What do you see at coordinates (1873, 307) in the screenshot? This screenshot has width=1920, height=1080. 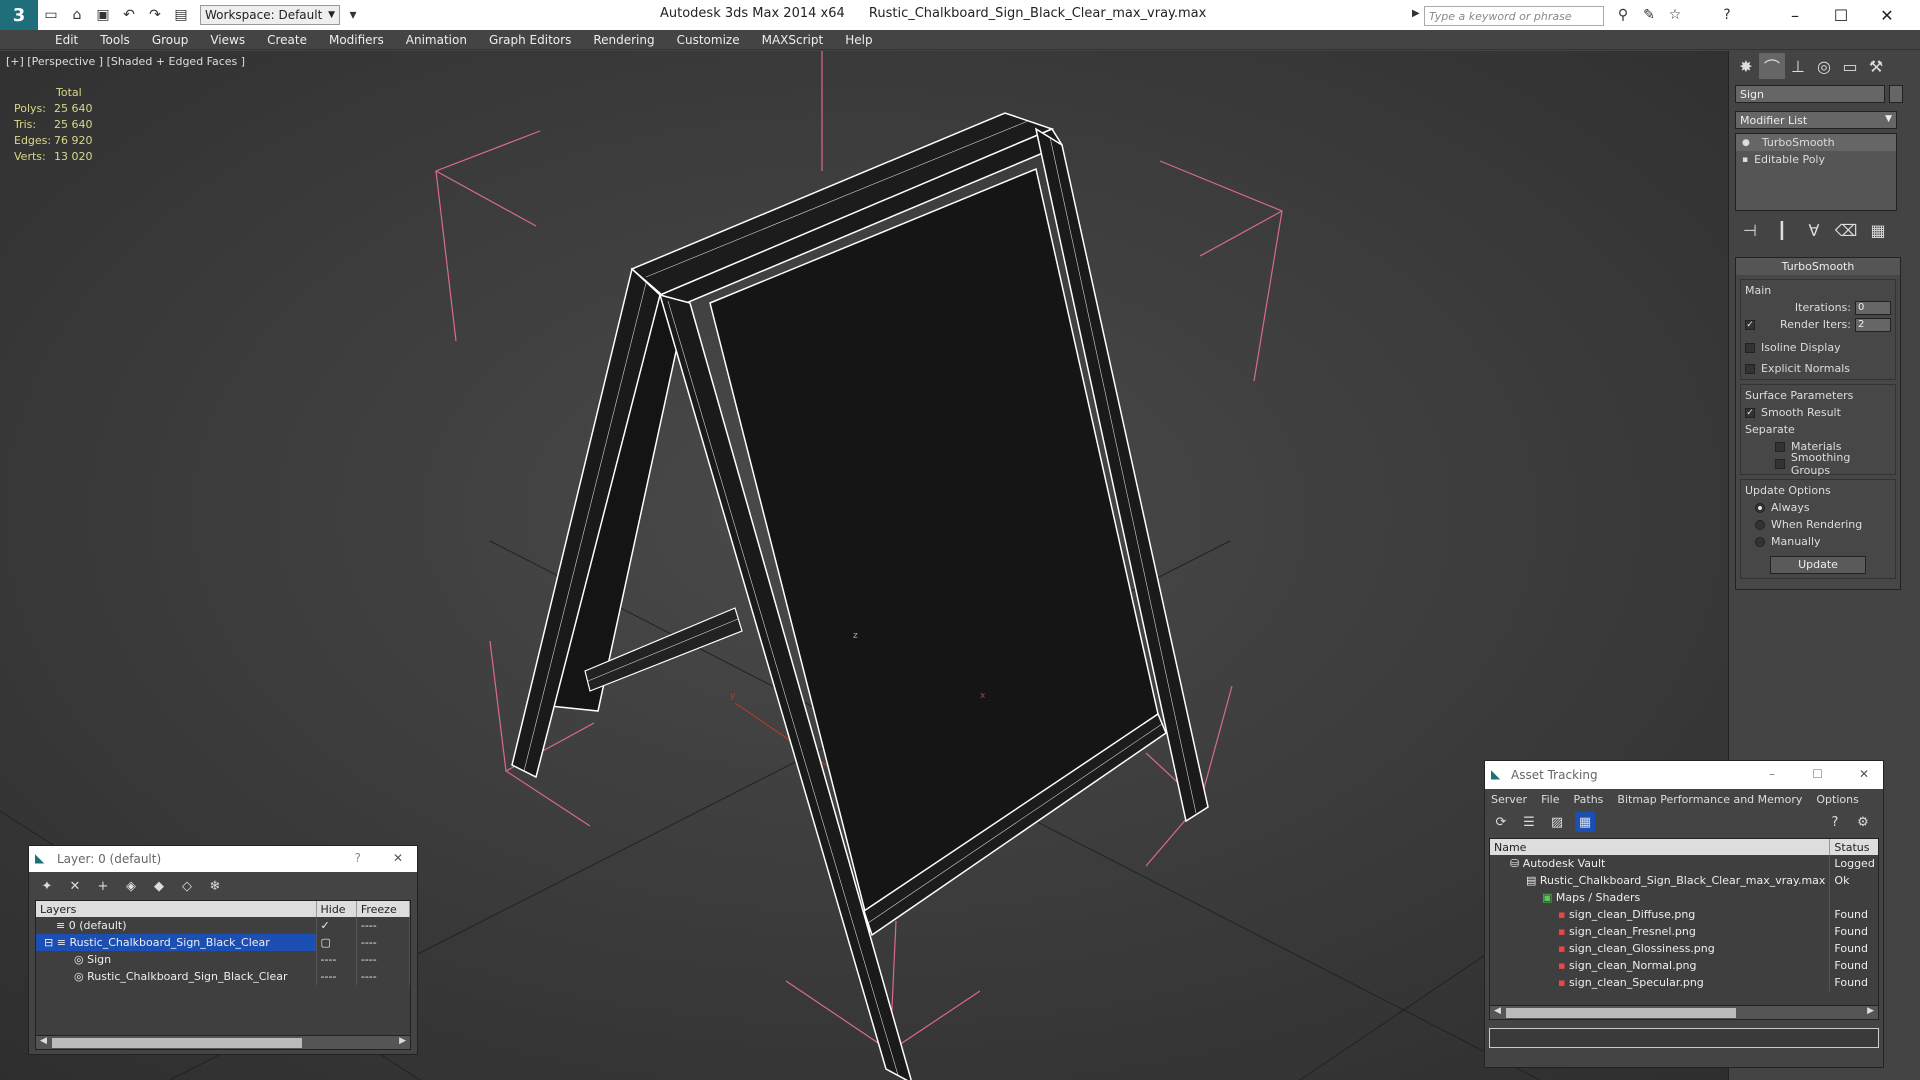 I see `iterations-spinner: 0` at bounding box center [1873, 307].